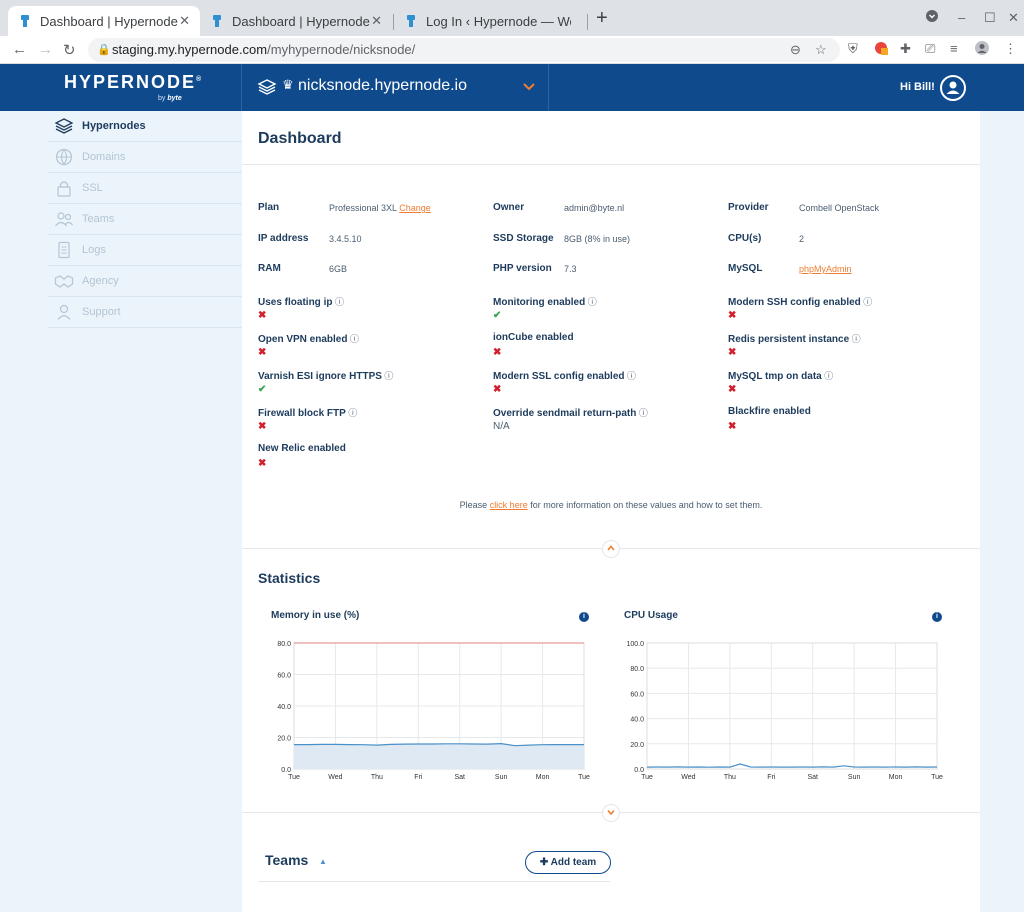 The height and width of the screenshot is (912, 1024). I want to click on hypernode-selector: ♛ nicksnode.hypernode.io, so click(396, 87).